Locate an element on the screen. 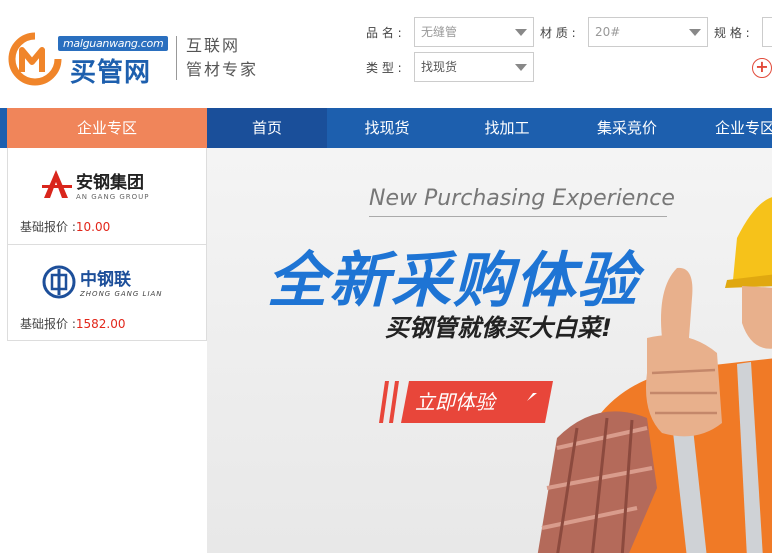  type-label: 类 型 : is located at coordinates (384, 67).